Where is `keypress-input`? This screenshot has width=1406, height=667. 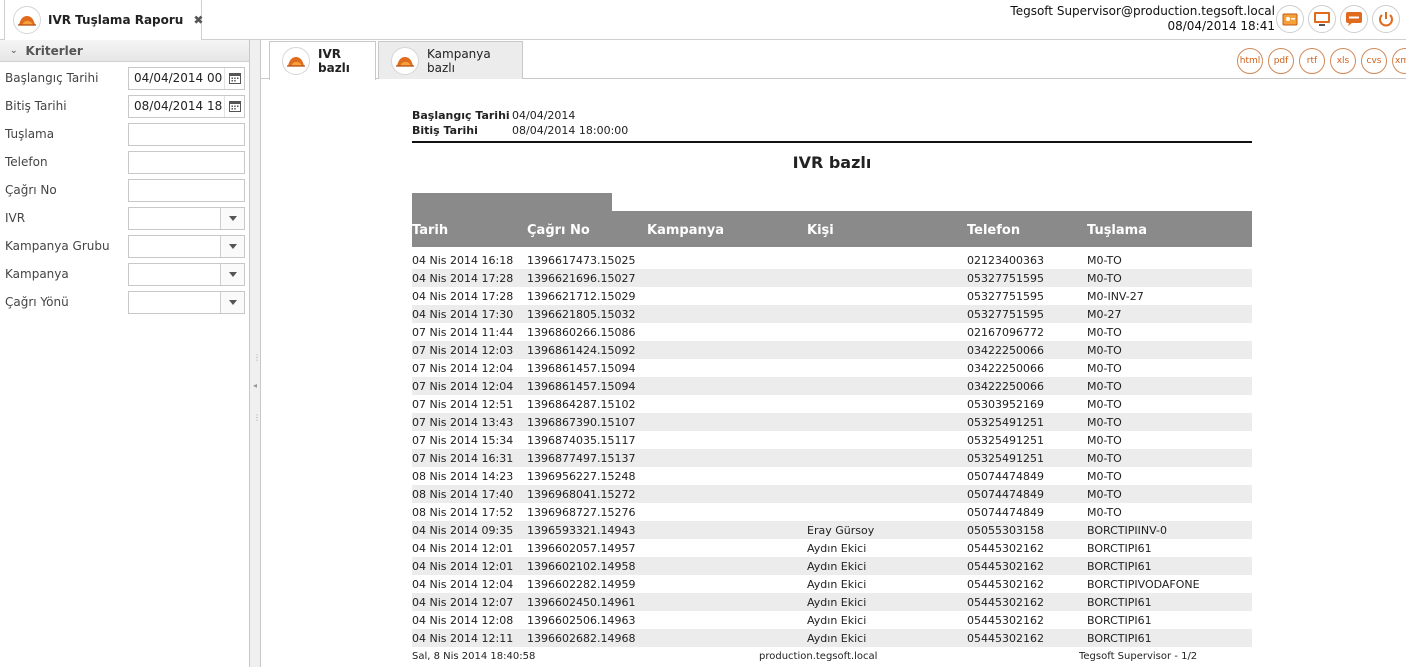 keypress-input is located at coordinates (186, 134).